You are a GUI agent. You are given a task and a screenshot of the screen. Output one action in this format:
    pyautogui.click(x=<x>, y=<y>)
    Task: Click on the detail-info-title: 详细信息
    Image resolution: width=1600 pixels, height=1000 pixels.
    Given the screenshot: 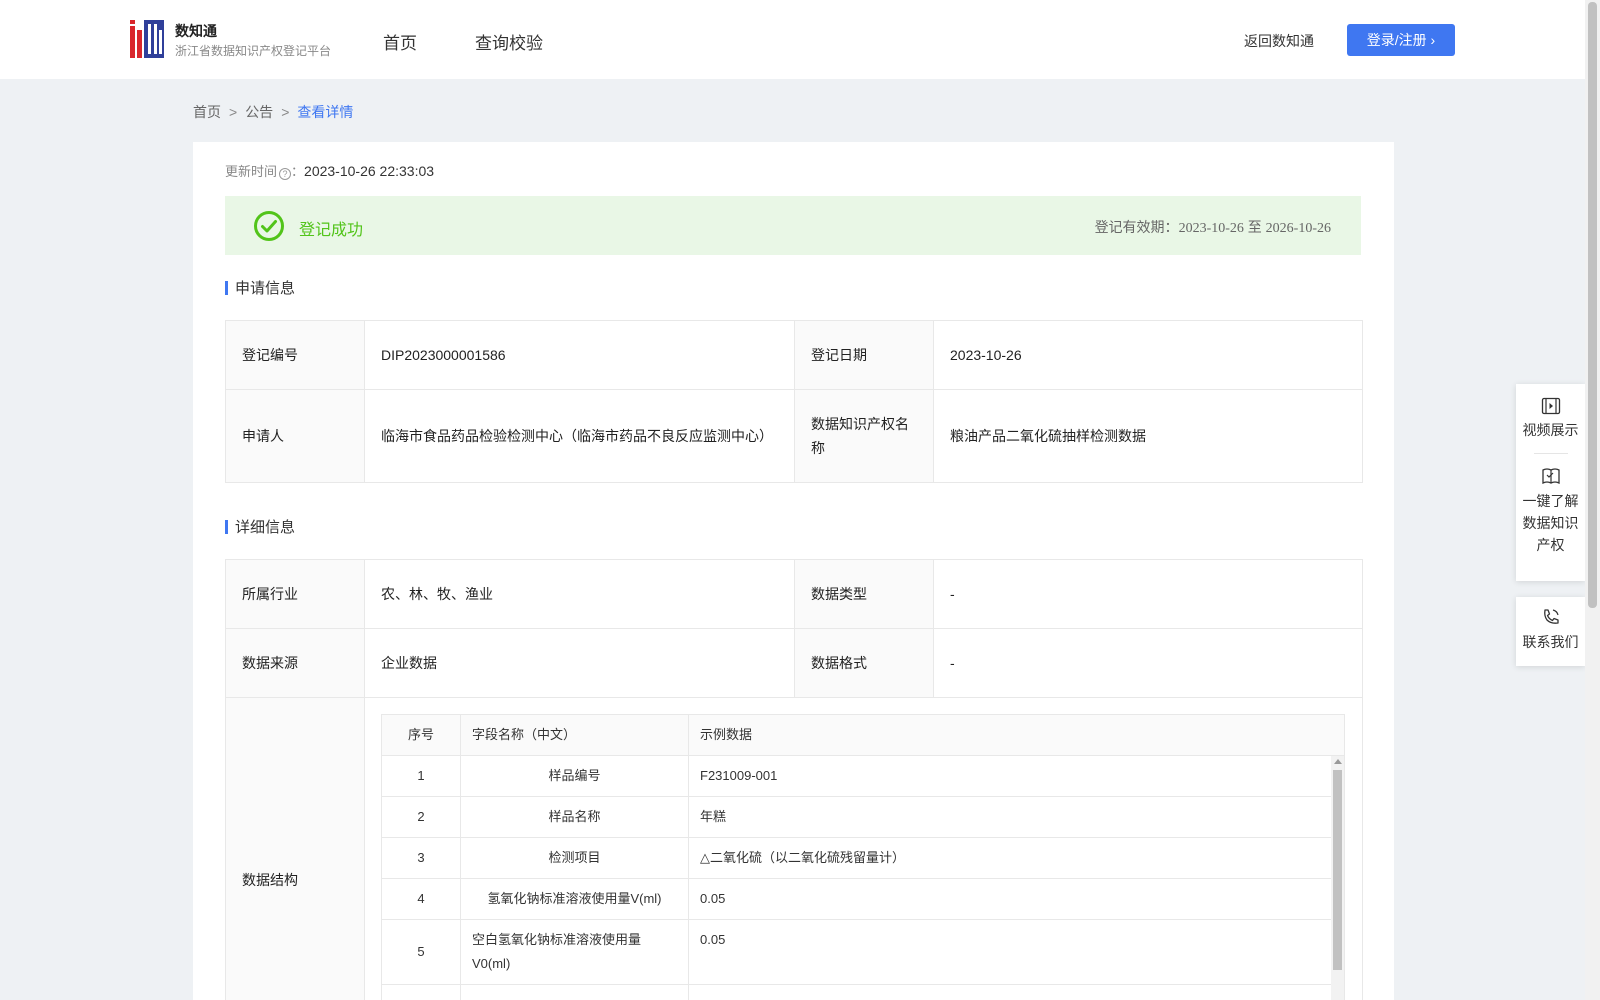 What is the action you would take?
    pyautogui.click(x=260, y=526)
    